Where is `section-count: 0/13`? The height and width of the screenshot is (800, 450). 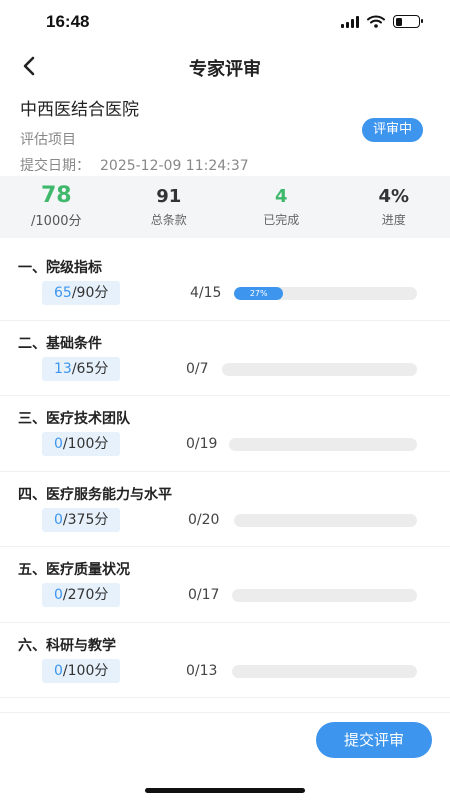 section-count: 0/13 is located at coordinates (202, 670).